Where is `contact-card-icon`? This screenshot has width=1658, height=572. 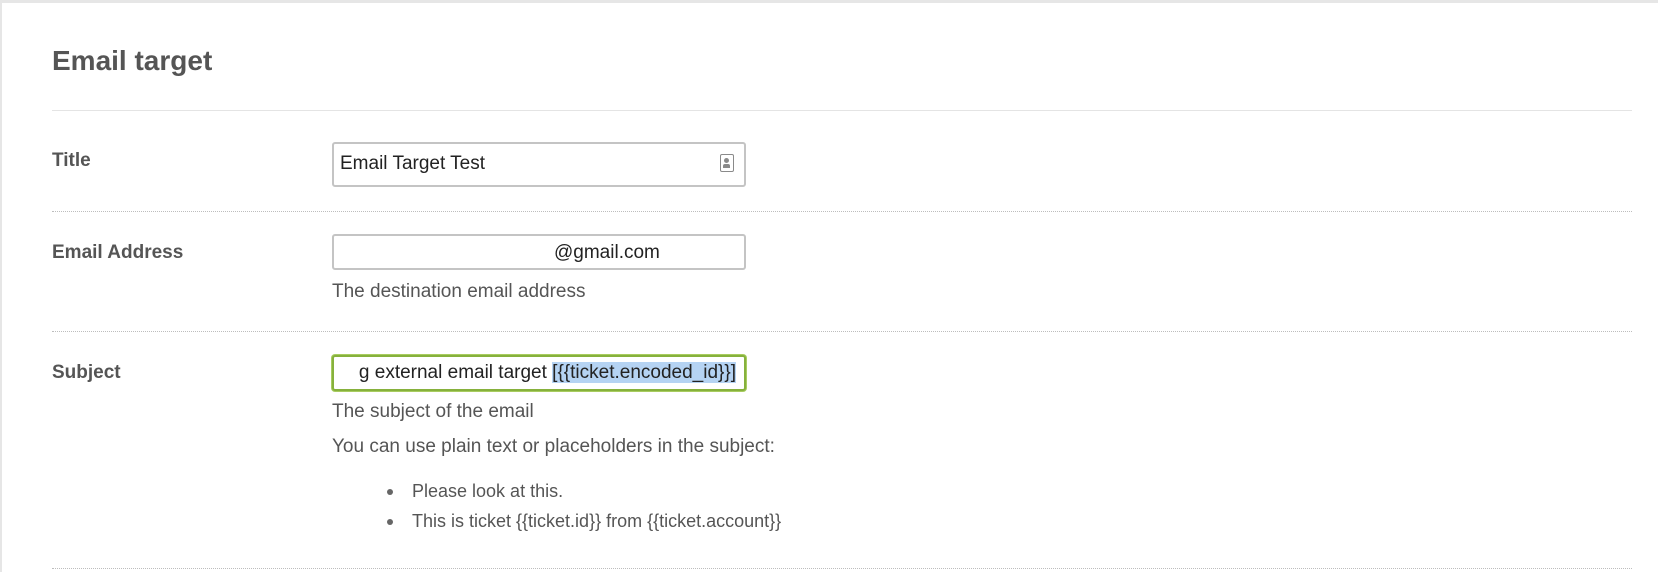
contact-card-icon is located at coordinates (727, 163).